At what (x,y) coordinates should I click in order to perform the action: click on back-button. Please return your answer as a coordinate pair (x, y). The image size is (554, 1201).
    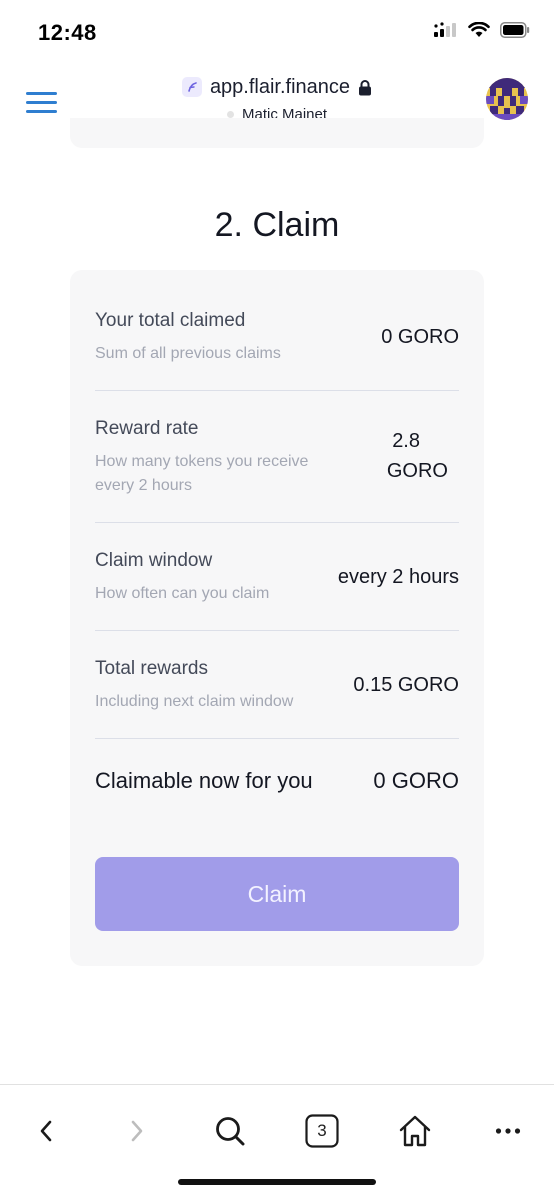
    Looking at the image, I should click on (46, 1131).